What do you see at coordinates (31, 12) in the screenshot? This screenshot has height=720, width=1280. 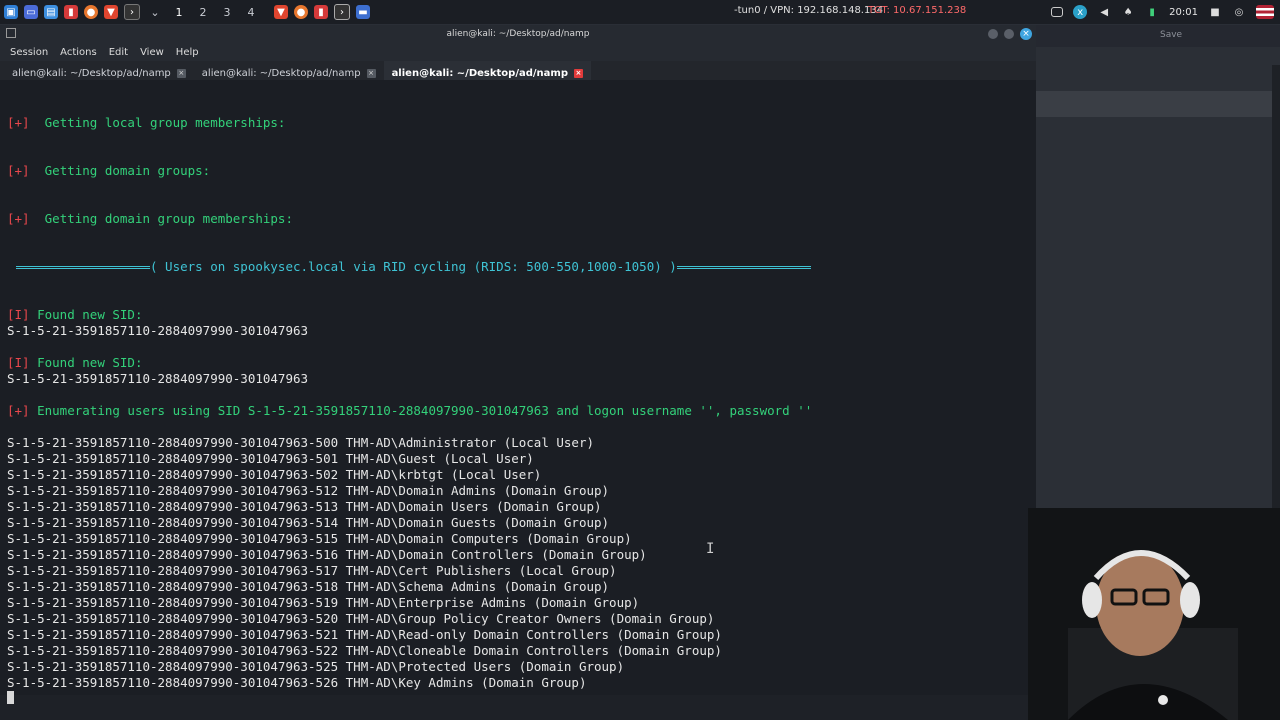 I see `desktop-icon: ▭` at bounding box center [31, 12].